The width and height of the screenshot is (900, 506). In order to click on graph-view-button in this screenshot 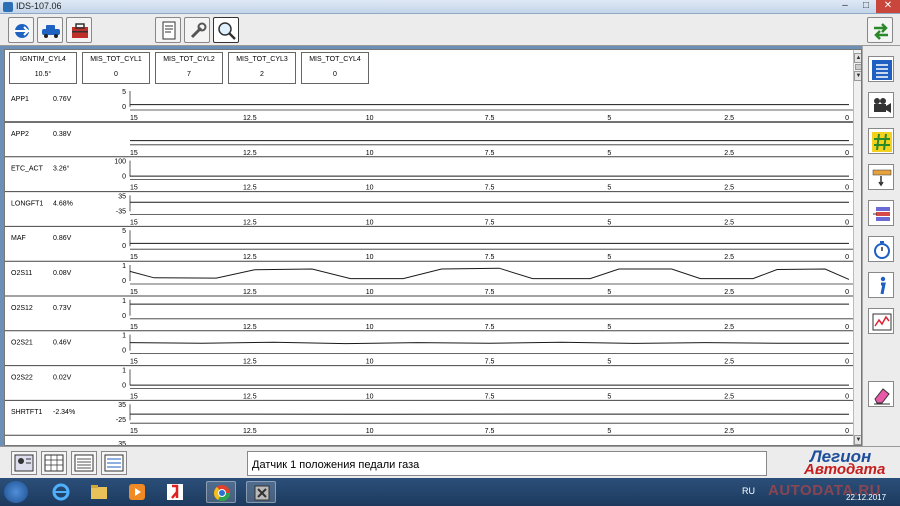, I will do `click(881, 321)`.